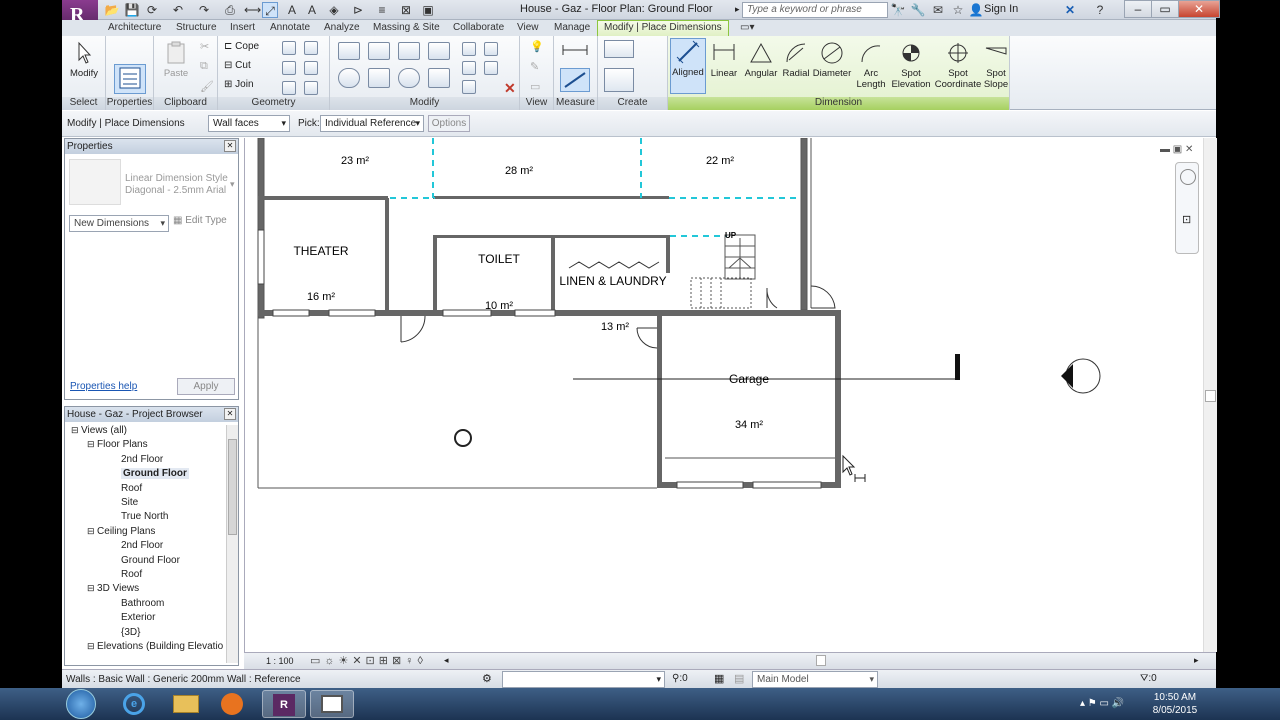 This screenshot has width=1280, height=720. I want to click on pencil-icon: ✎, so click(534, 66).